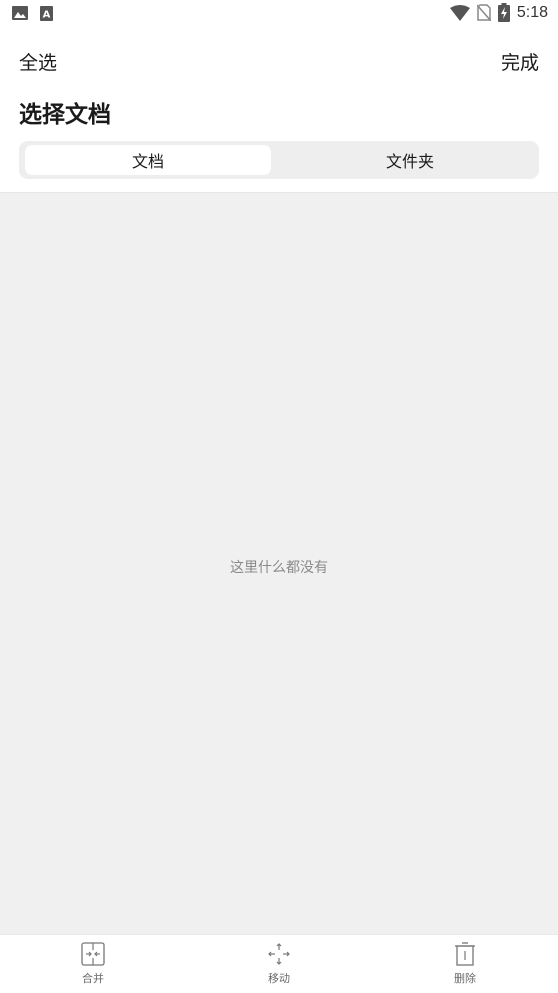 This screenshot has height=993, width=558. I want to click on status-right-icons: 5:18, so click(498, 12).